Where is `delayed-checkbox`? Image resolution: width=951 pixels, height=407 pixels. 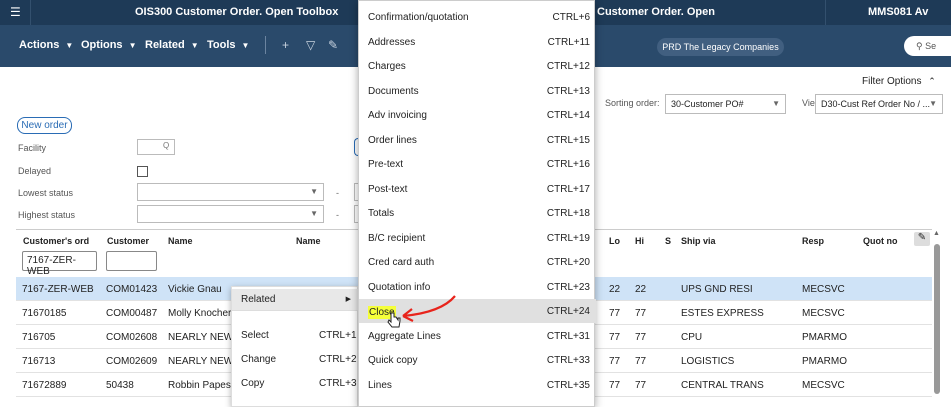
delayed-checkbox is located at coordinates (142, 171).